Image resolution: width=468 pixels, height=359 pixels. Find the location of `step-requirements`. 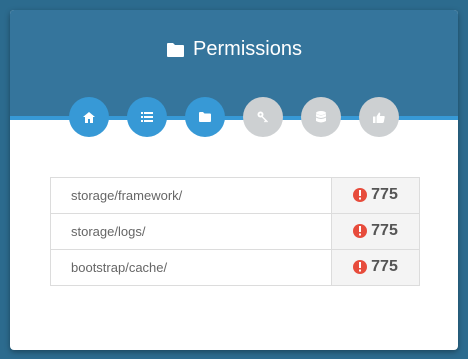

step-requirements is located at coordinates (147, 117).